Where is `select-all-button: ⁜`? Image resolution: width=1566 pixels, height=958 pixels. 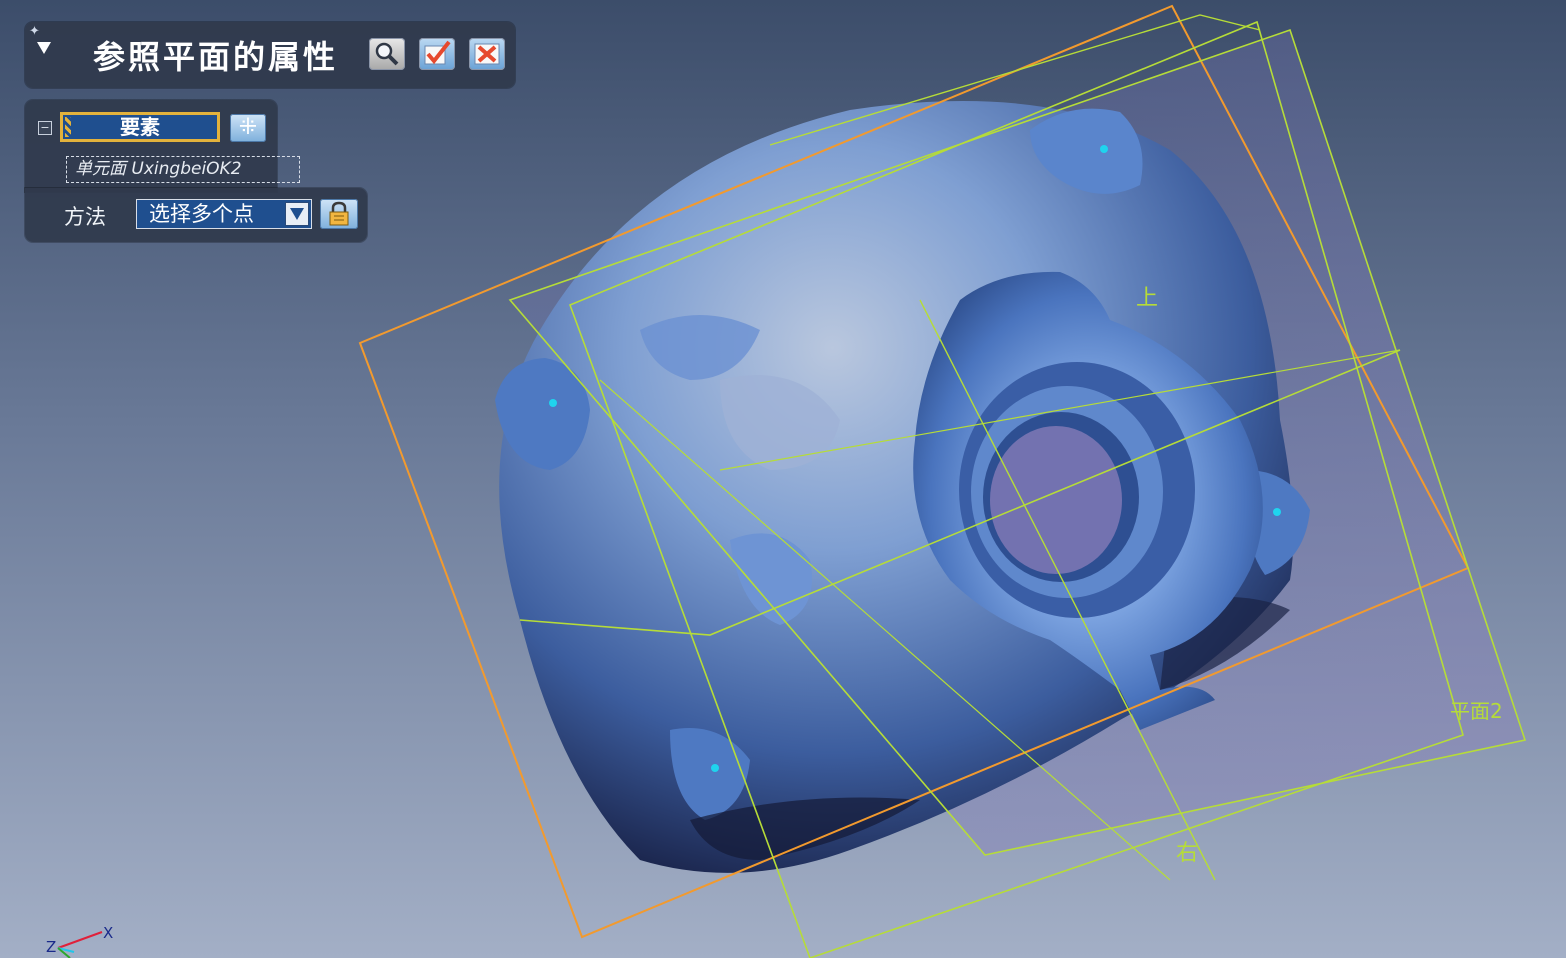 select-all-button: ⁜ is located at coordinates (248, 128).